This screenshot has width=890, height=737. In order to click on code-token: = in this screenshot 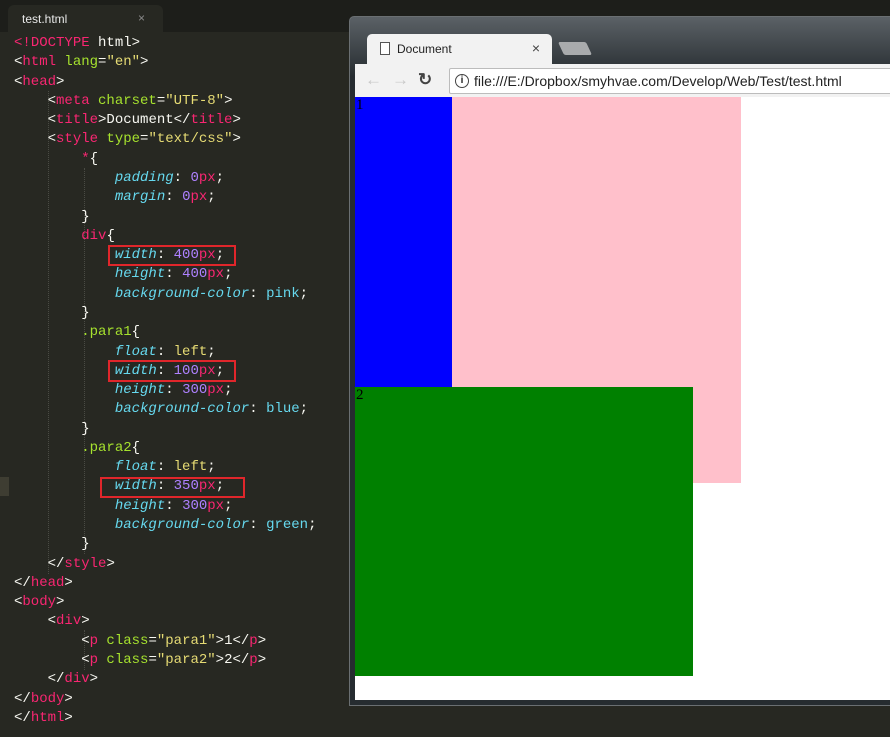, I will do `click(161, 100)`.